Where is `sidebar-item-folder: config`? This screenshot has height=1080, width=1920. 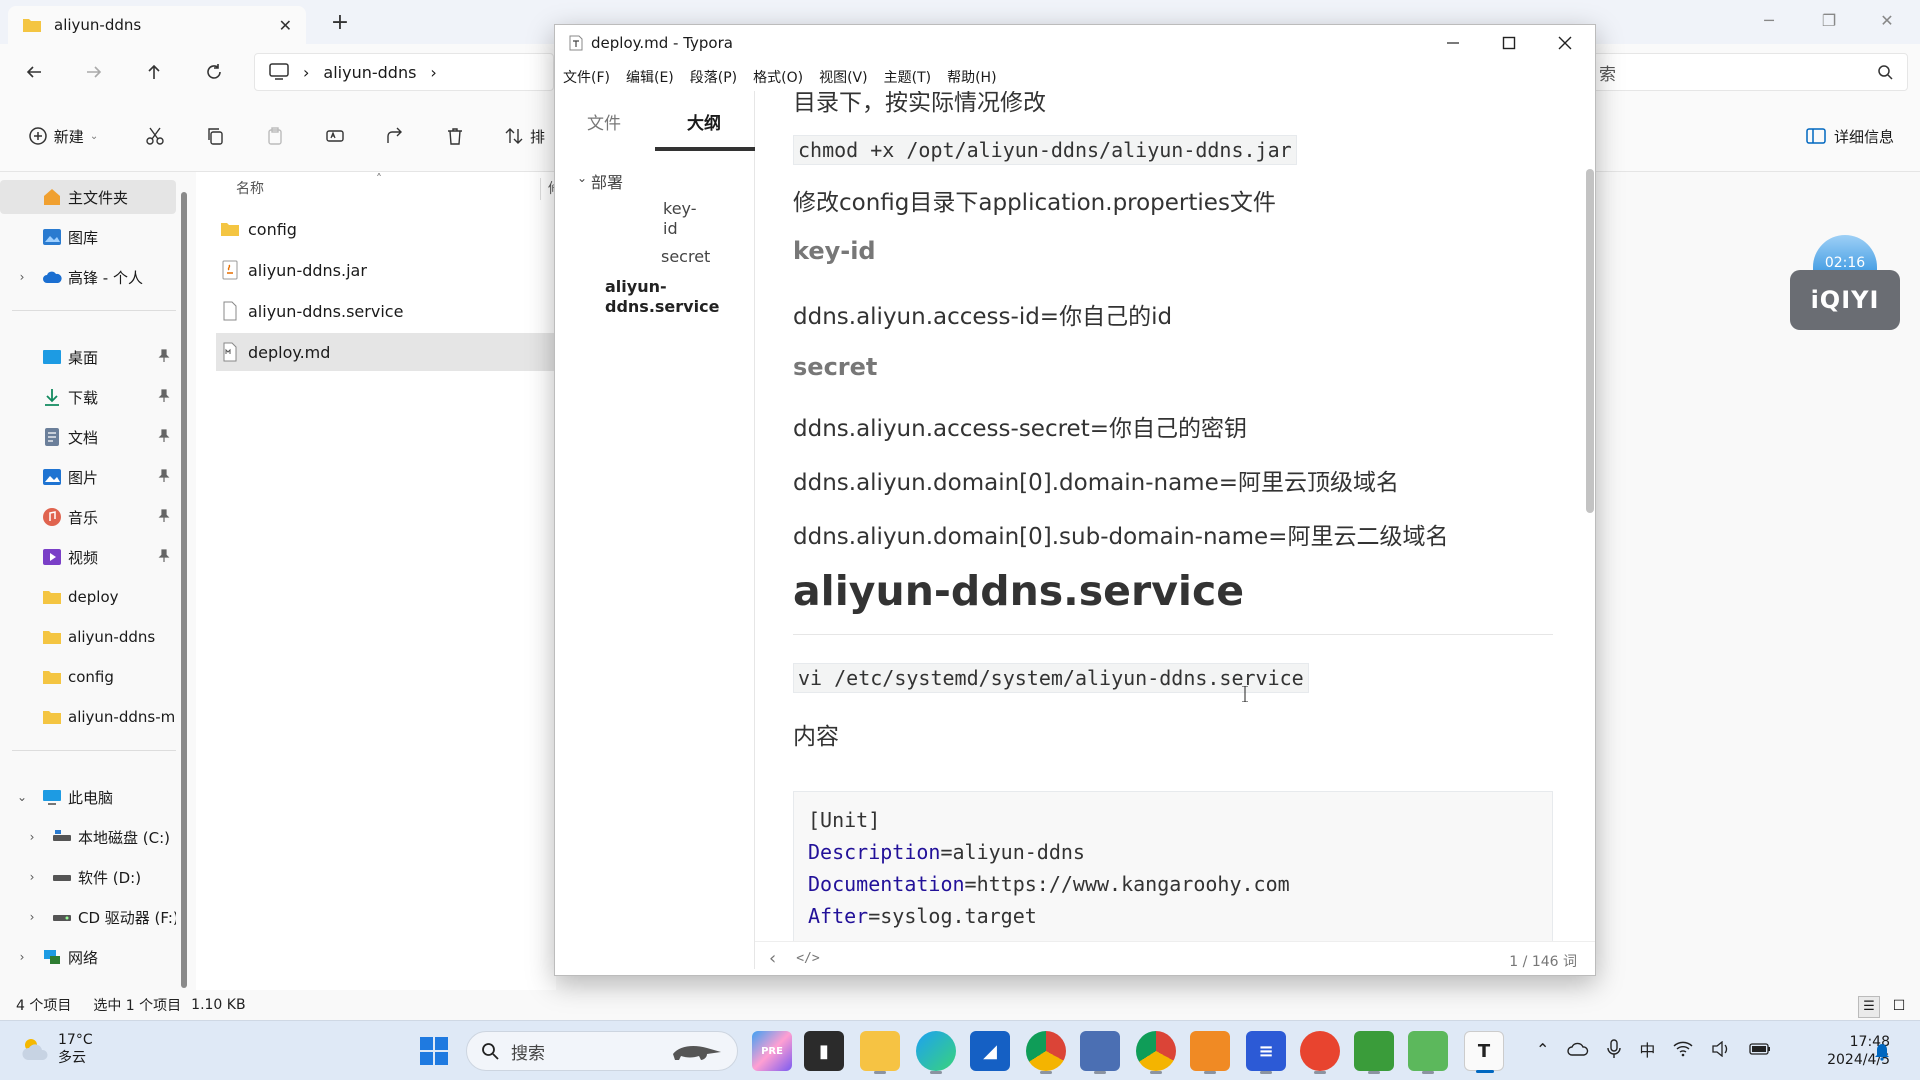 sidebar-item-folder: config is located at coordinates (88, 677).